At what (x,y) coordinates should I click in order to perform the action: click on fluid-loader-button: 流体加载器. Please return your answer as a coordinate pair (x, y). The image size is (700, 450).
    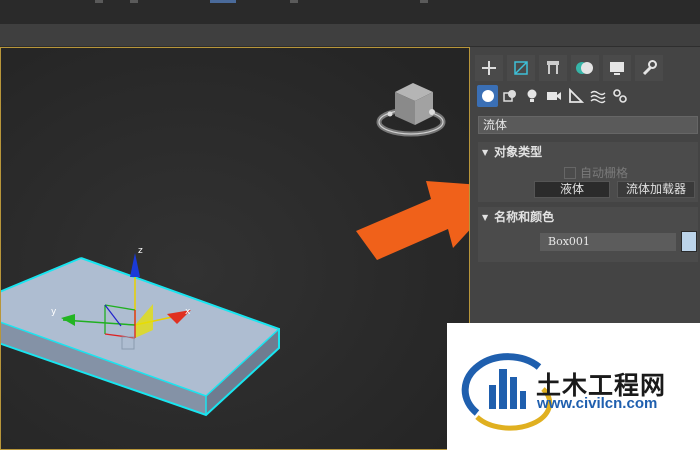
    Looking at the image, I should click on (656, 189).